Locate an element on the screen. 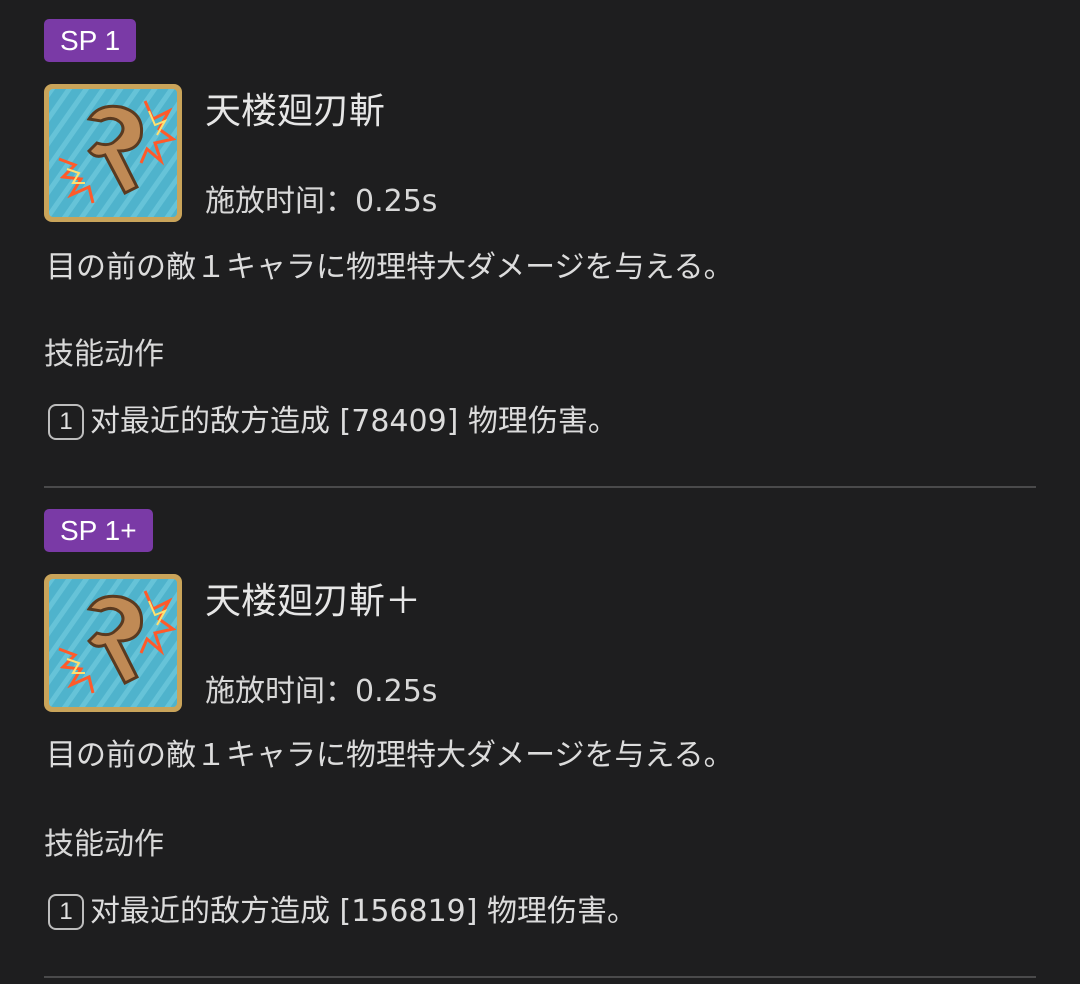 The height and width of the screenshot is (984, 1080). skill-name: 天楼廻刃斬＋ is located at coordinates (313, 601).